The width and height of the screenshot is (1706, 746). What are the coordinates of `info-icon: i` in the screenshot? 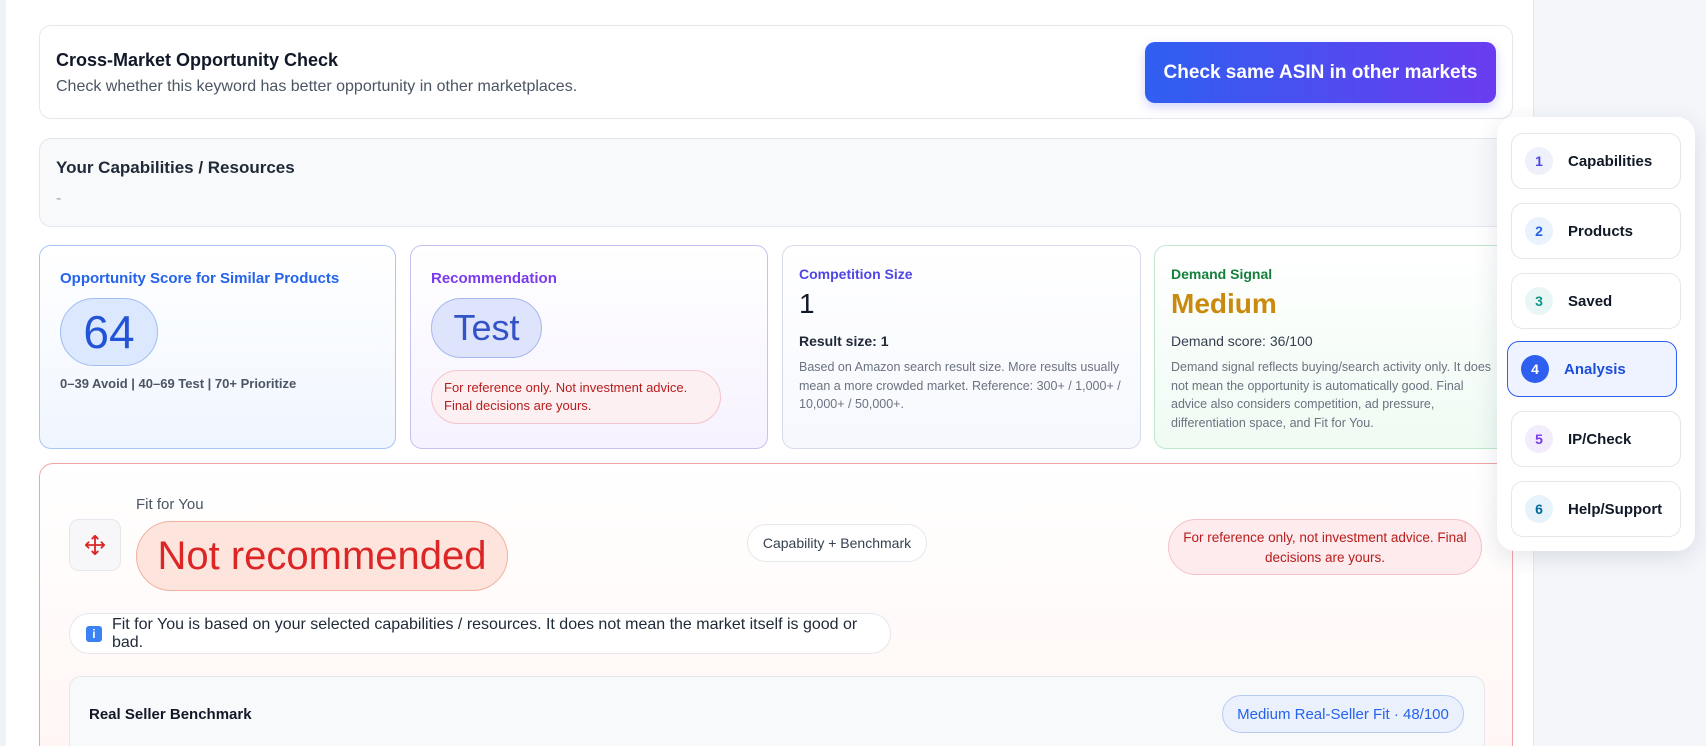 It's located at (94, 633).